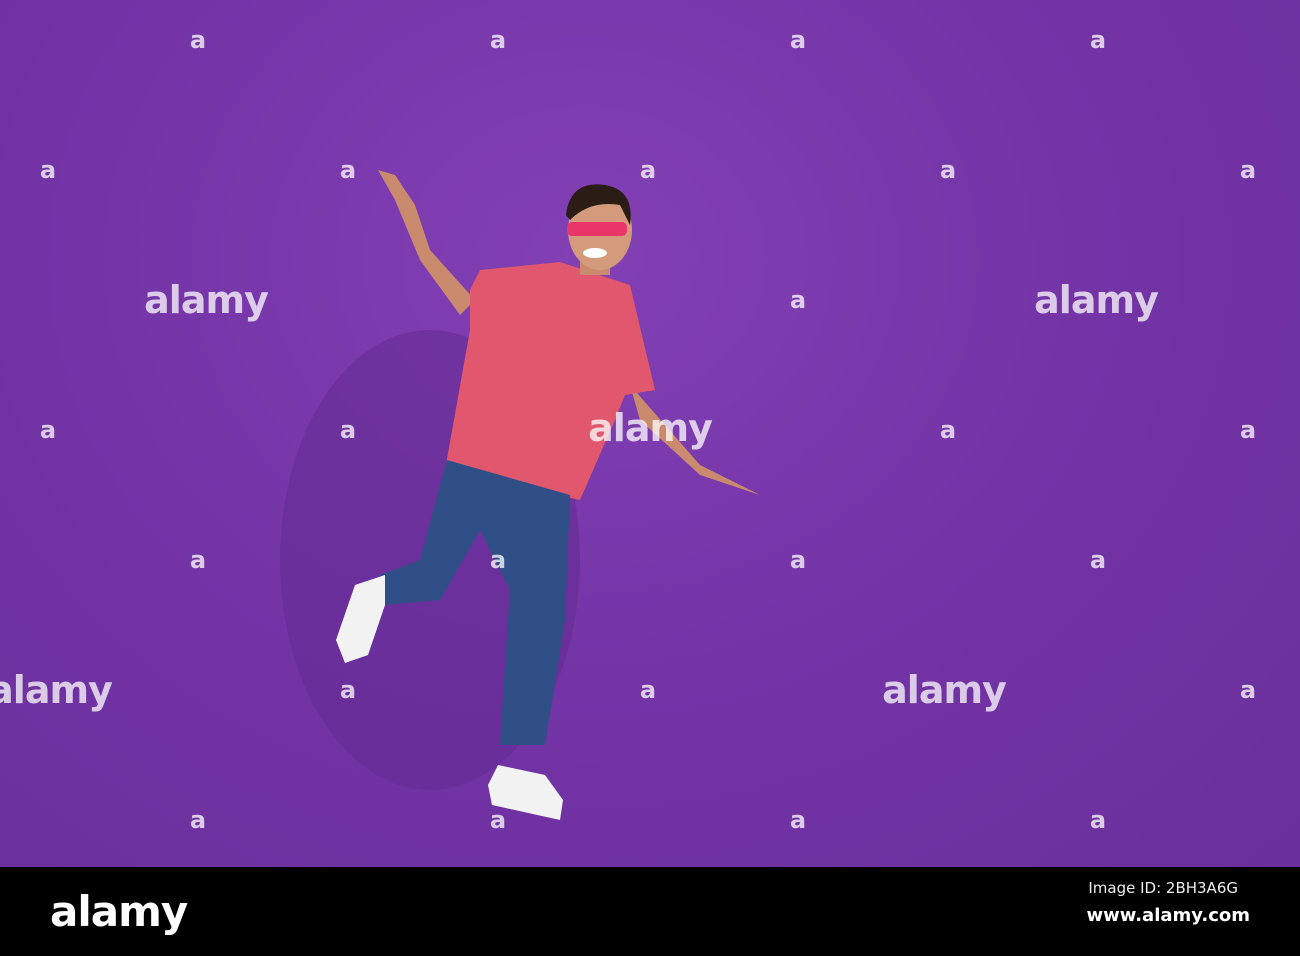  What do you see at coordinates (119, 911) in the screenshot?
I see `alamy-logo: alamy` at bounding box center [119, 911].